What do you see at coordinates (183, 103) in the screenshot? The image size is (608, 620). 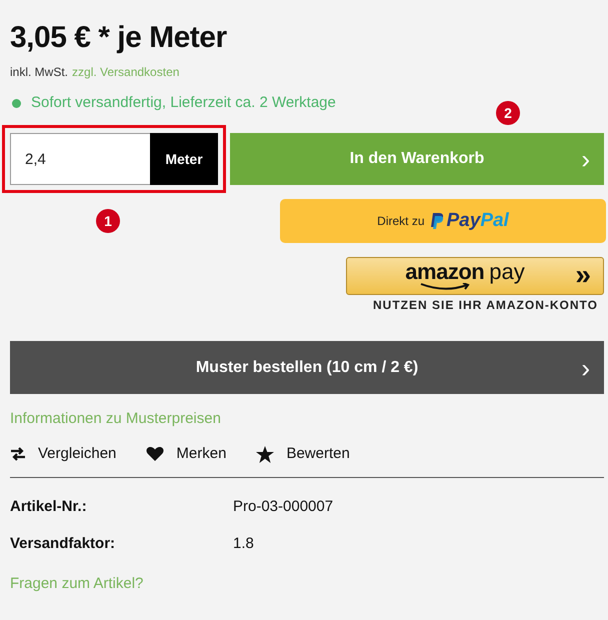 I see `availability-text: Sofort versandfertig, Lieferzeit ca. 2 Werktage` at bounding box center [183, 103].